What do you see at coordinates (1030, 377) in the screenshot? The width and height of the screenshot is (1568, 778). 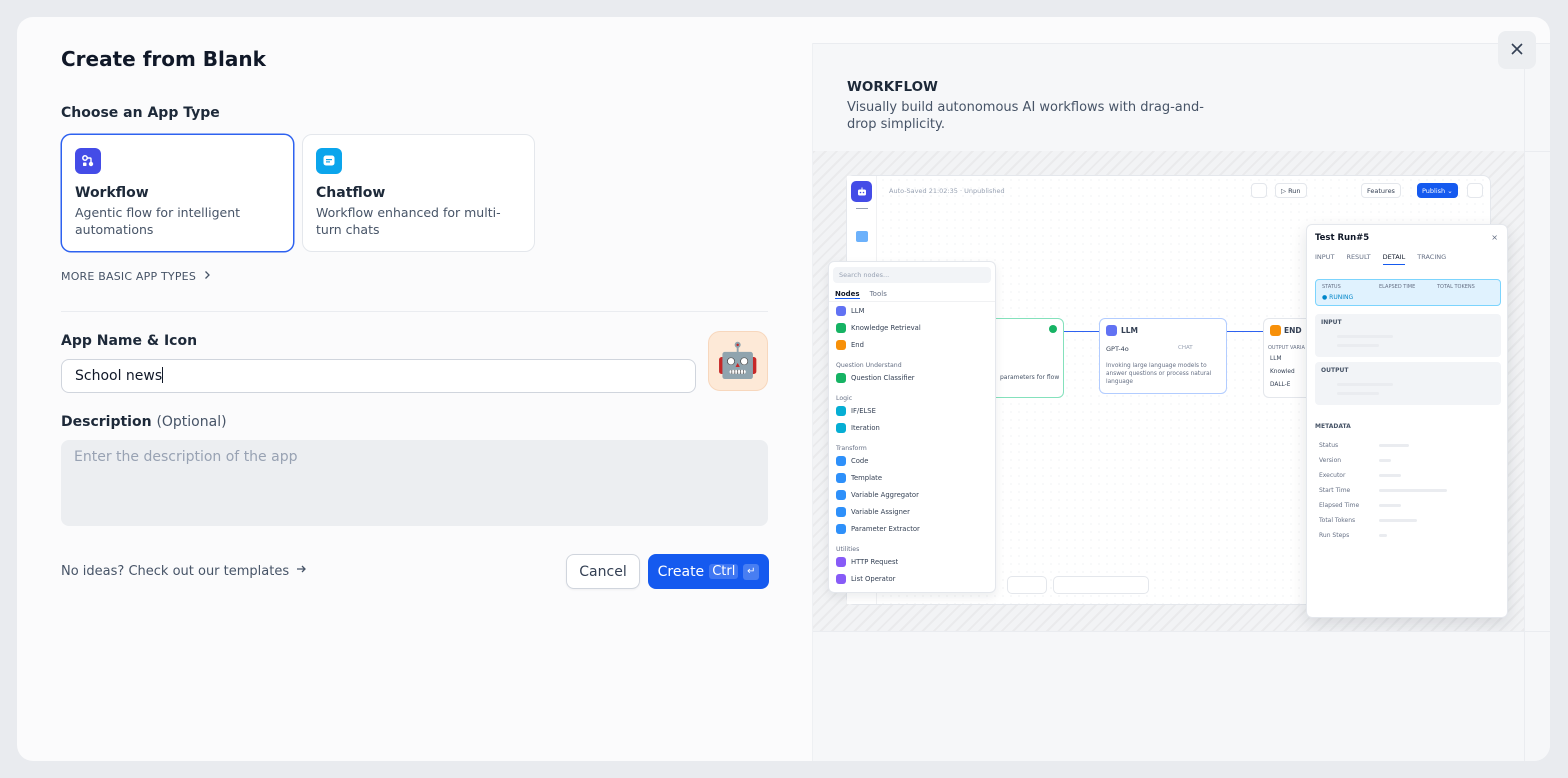 I see `start-node-desc: parameters for flow` at bounding box center [1030, 377].